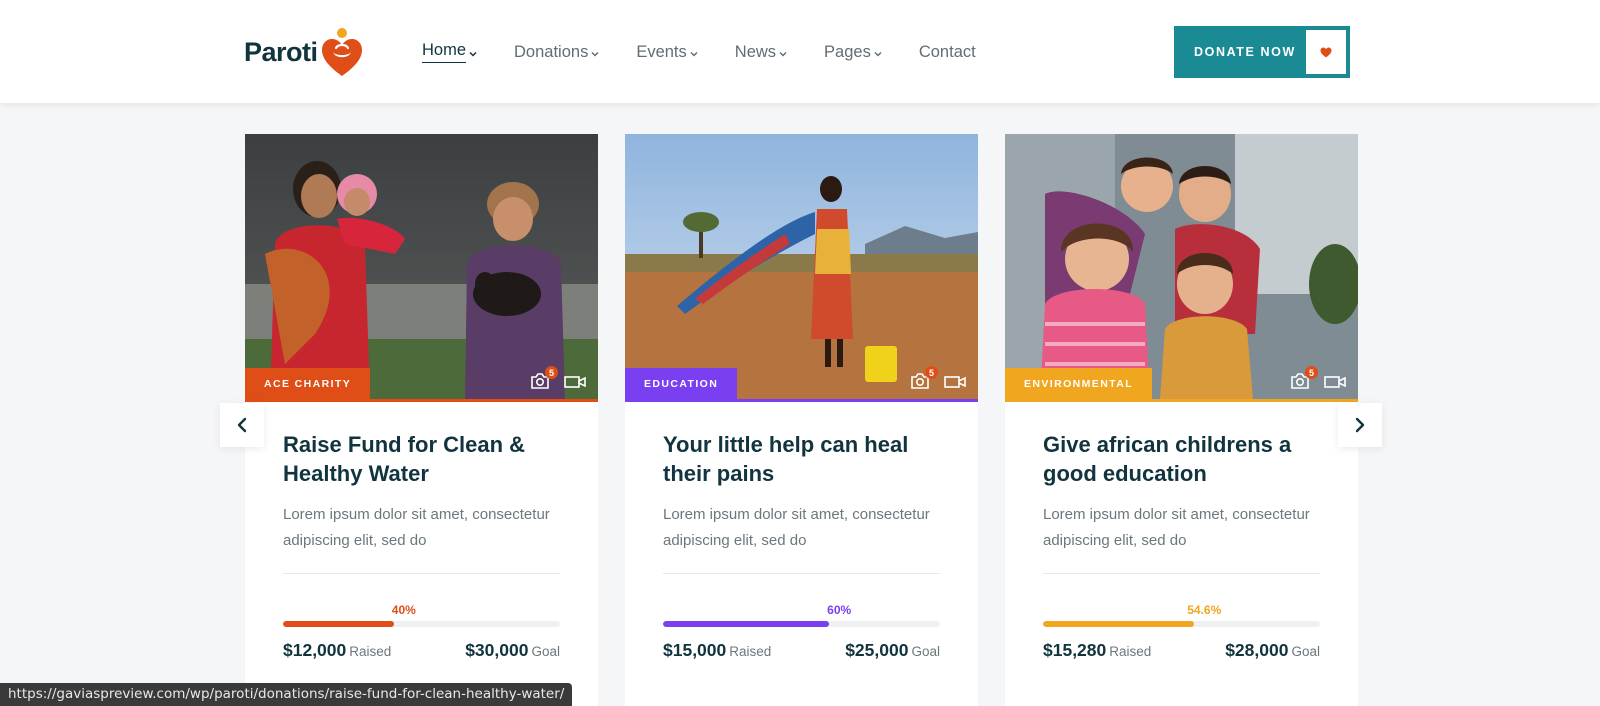 The height and width of the screenshot is (706, 1600). What do you see at coordinates (1245, 52) in the screenshot?
I see `donate-button-label: DONATE NOW` at bounding box center [1245, 52].